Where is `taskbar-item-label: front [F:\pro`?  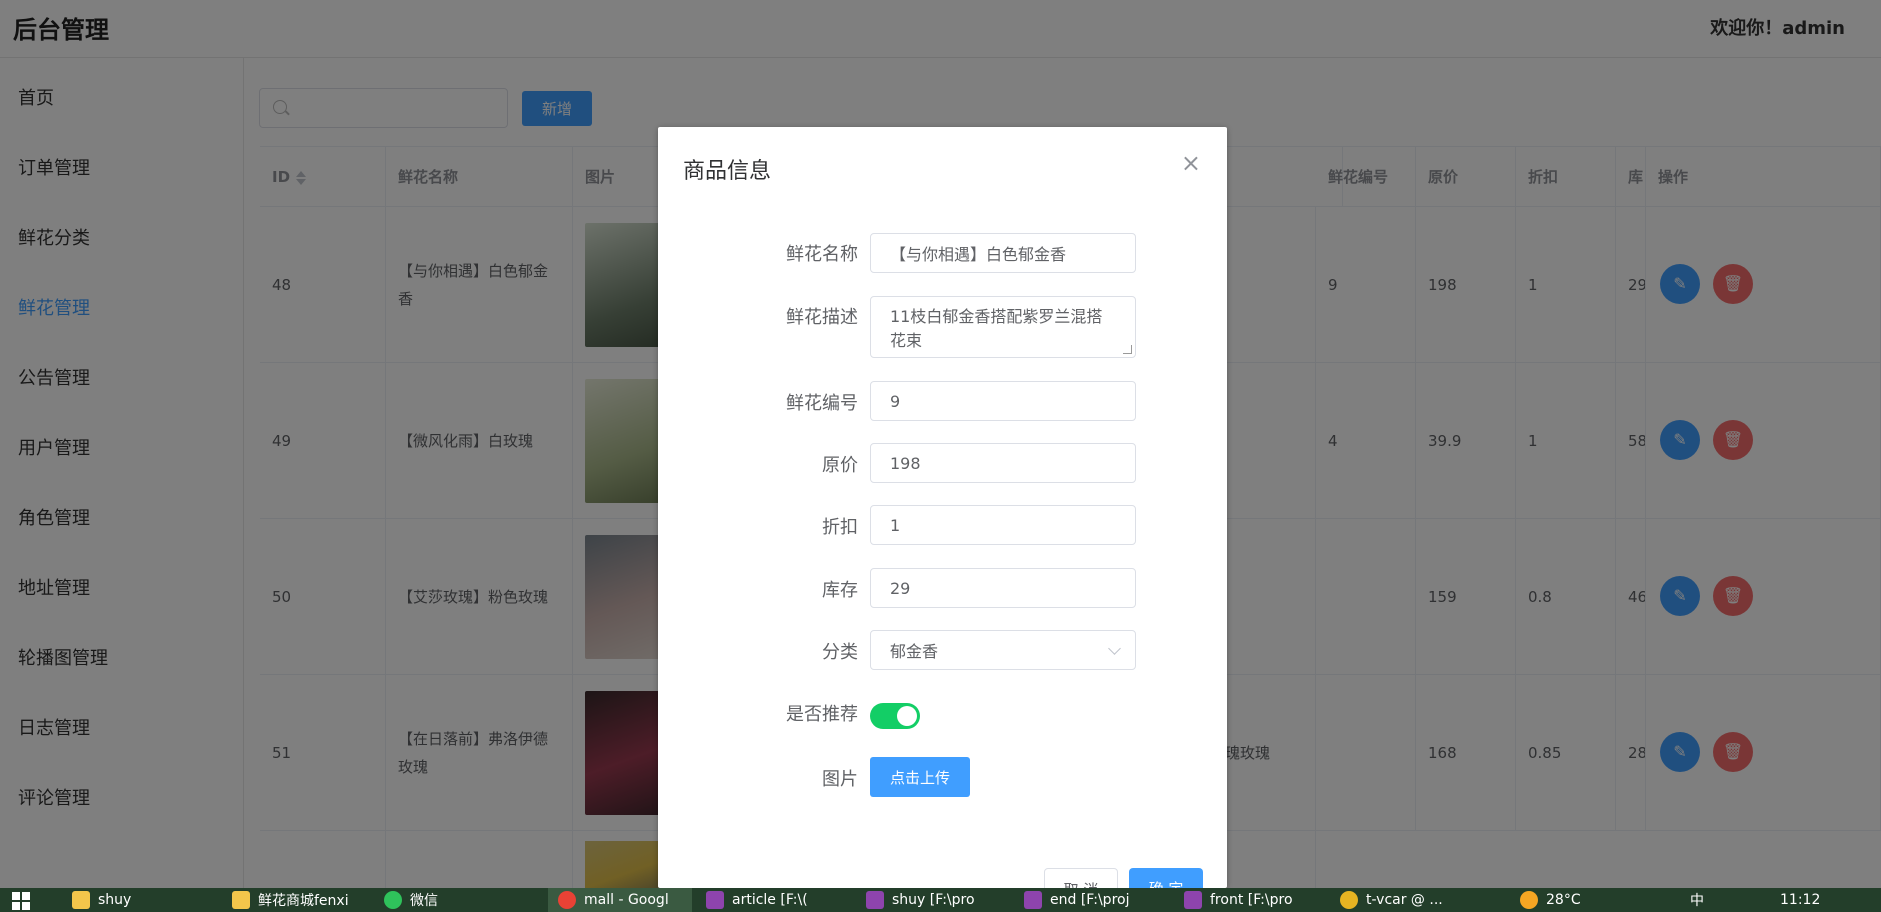 taskbar-item-label: front [F:\pro is located at coordinates (1251, 900).